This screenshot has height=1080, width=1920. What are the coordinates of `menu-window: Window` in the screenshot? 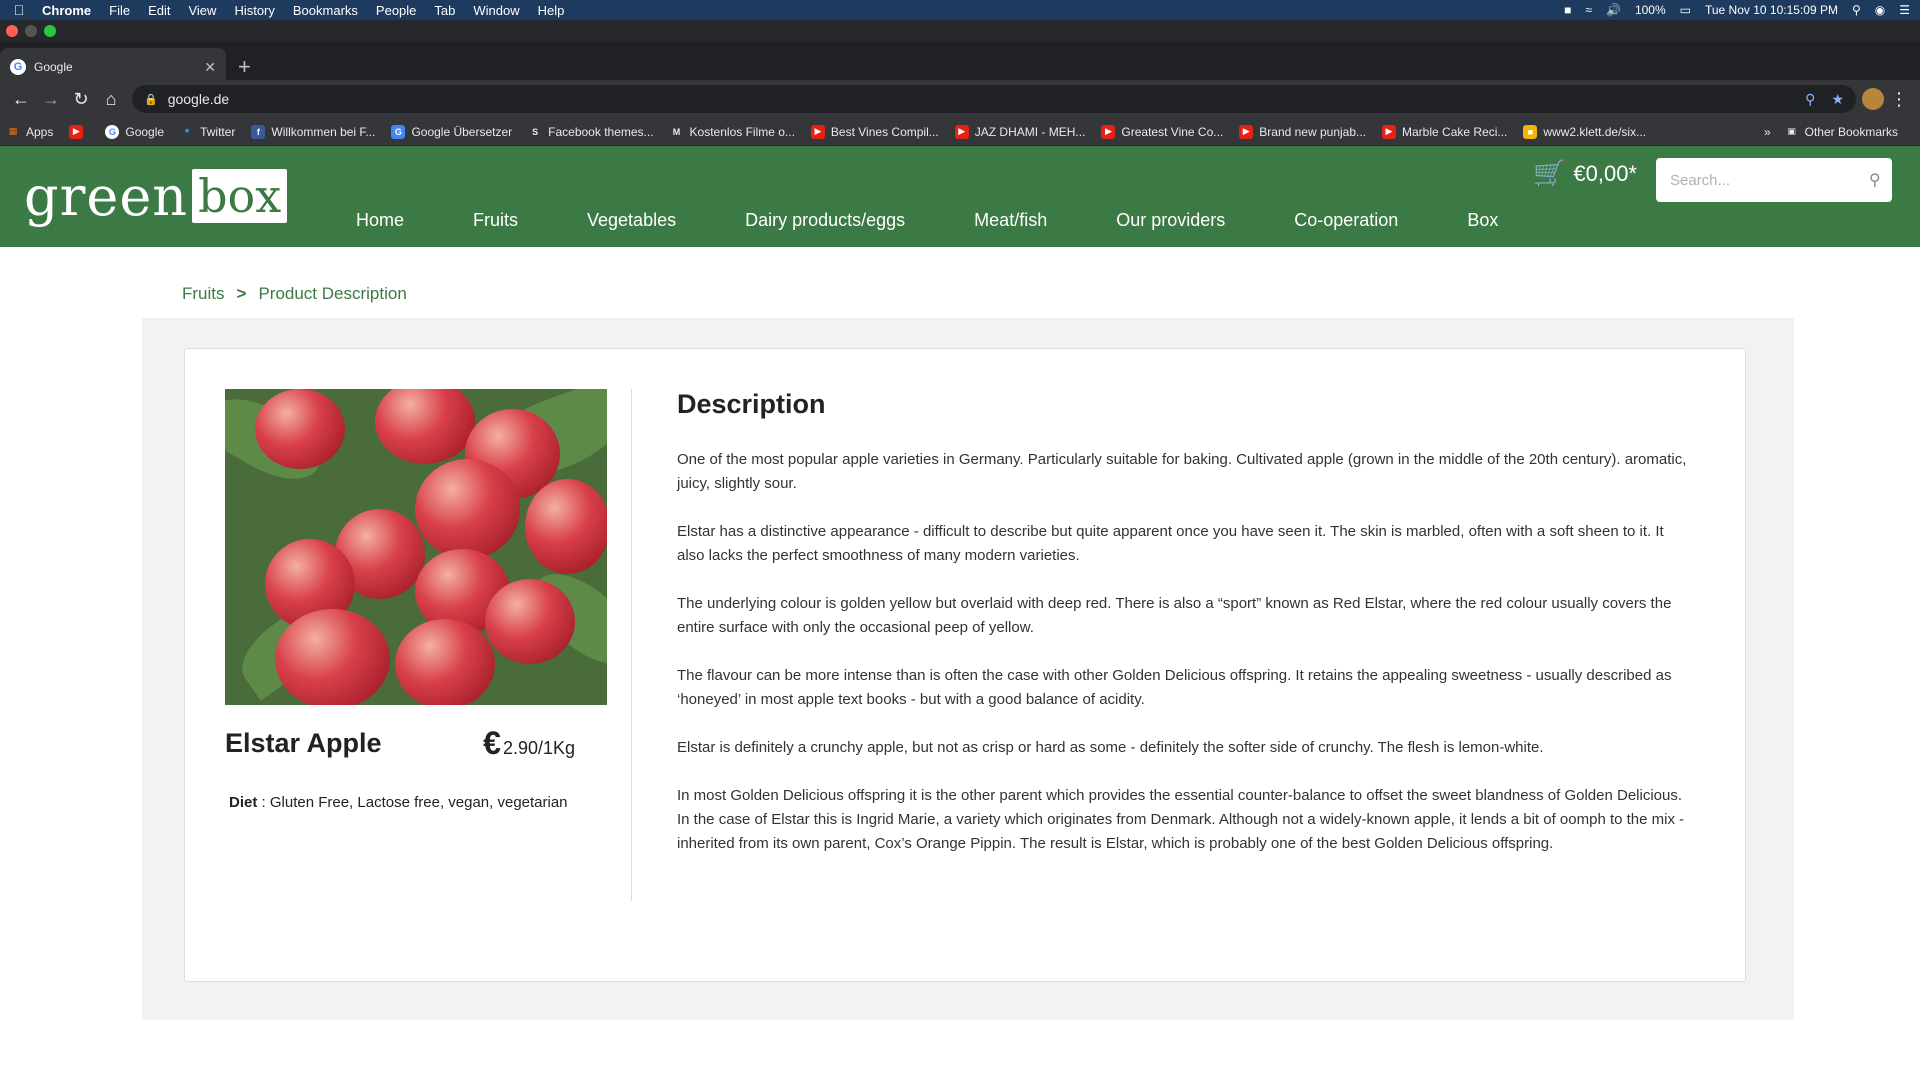 It's located at (496, 10).